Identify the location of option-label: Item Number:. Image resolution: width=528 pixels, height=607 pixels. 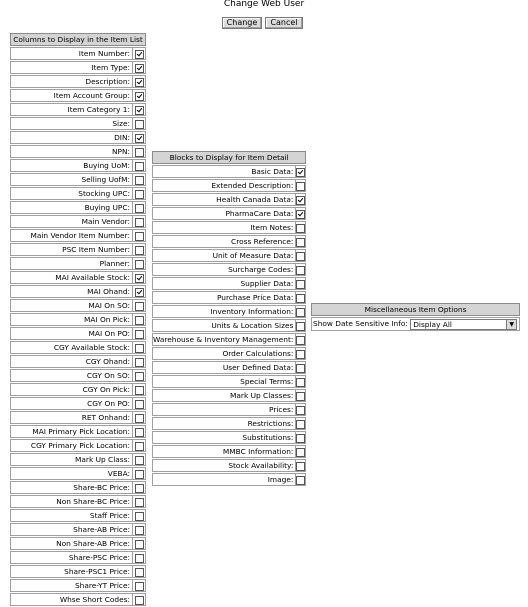
(71, 53).